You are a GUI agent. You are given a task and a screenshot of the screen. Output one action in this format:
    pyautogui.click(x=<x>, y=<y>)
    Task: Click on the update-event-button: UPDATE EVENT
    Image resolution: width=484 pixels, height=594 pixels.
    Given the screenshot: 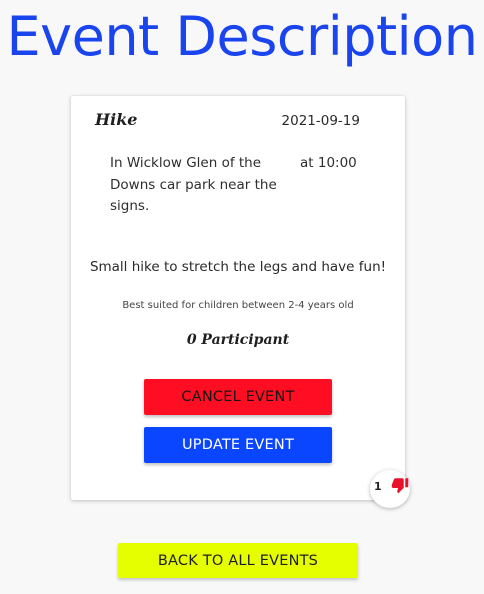 What is the action you would take?
    pyautogui.click(x=238, y=445)
    